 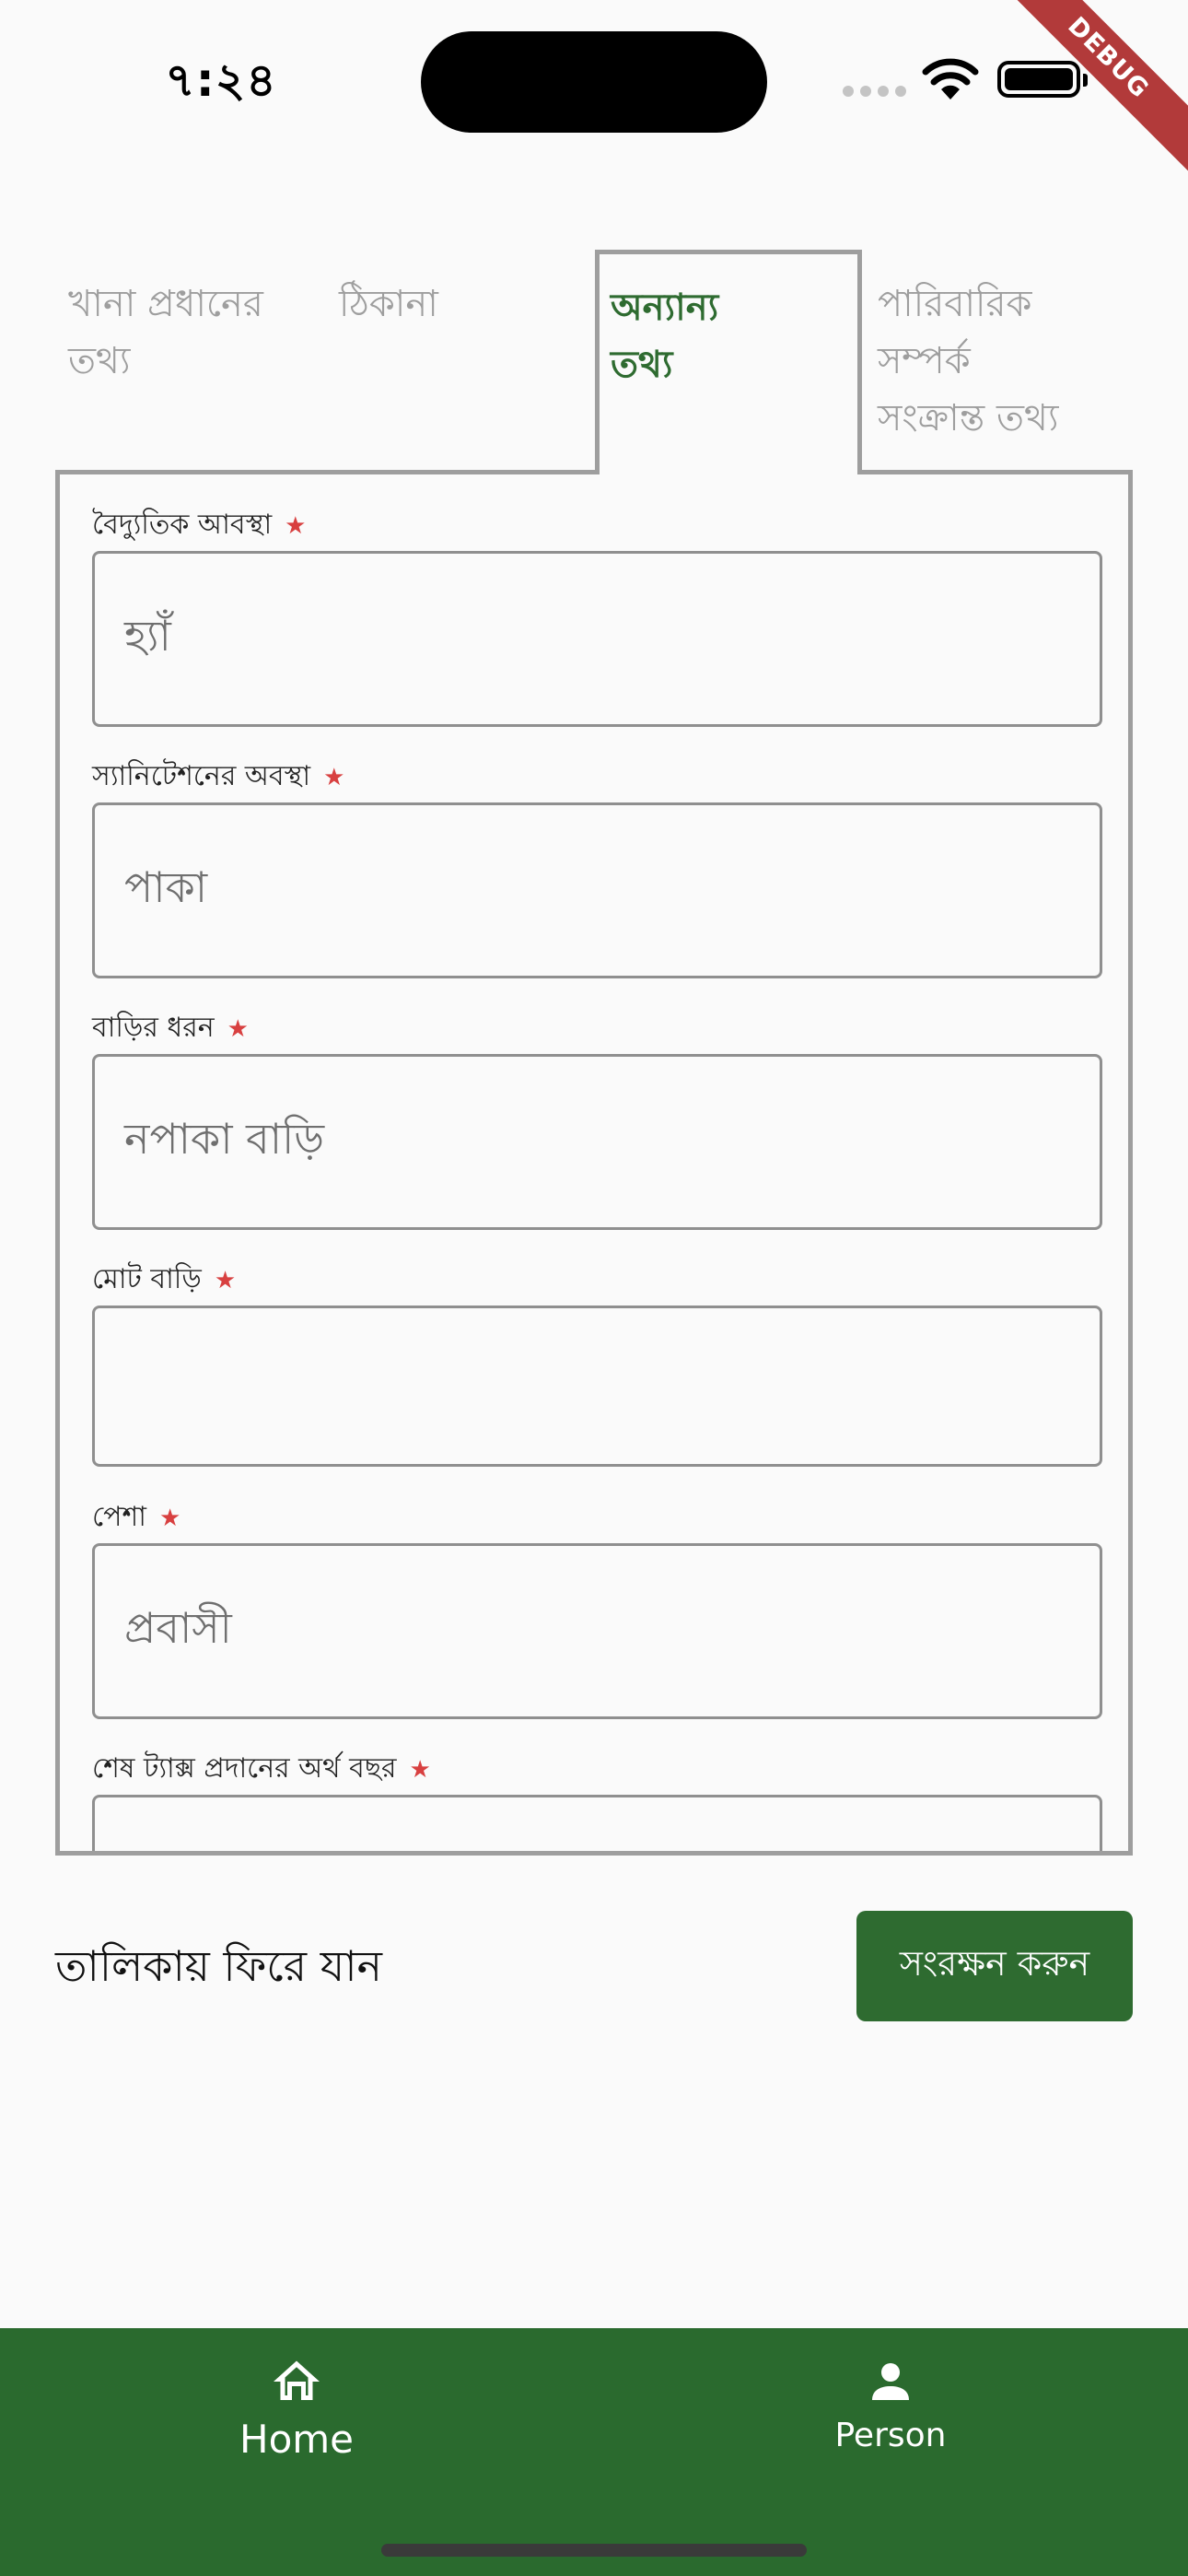 I want to click on status-time: ৭:২৪, so click(x=221, y=80).